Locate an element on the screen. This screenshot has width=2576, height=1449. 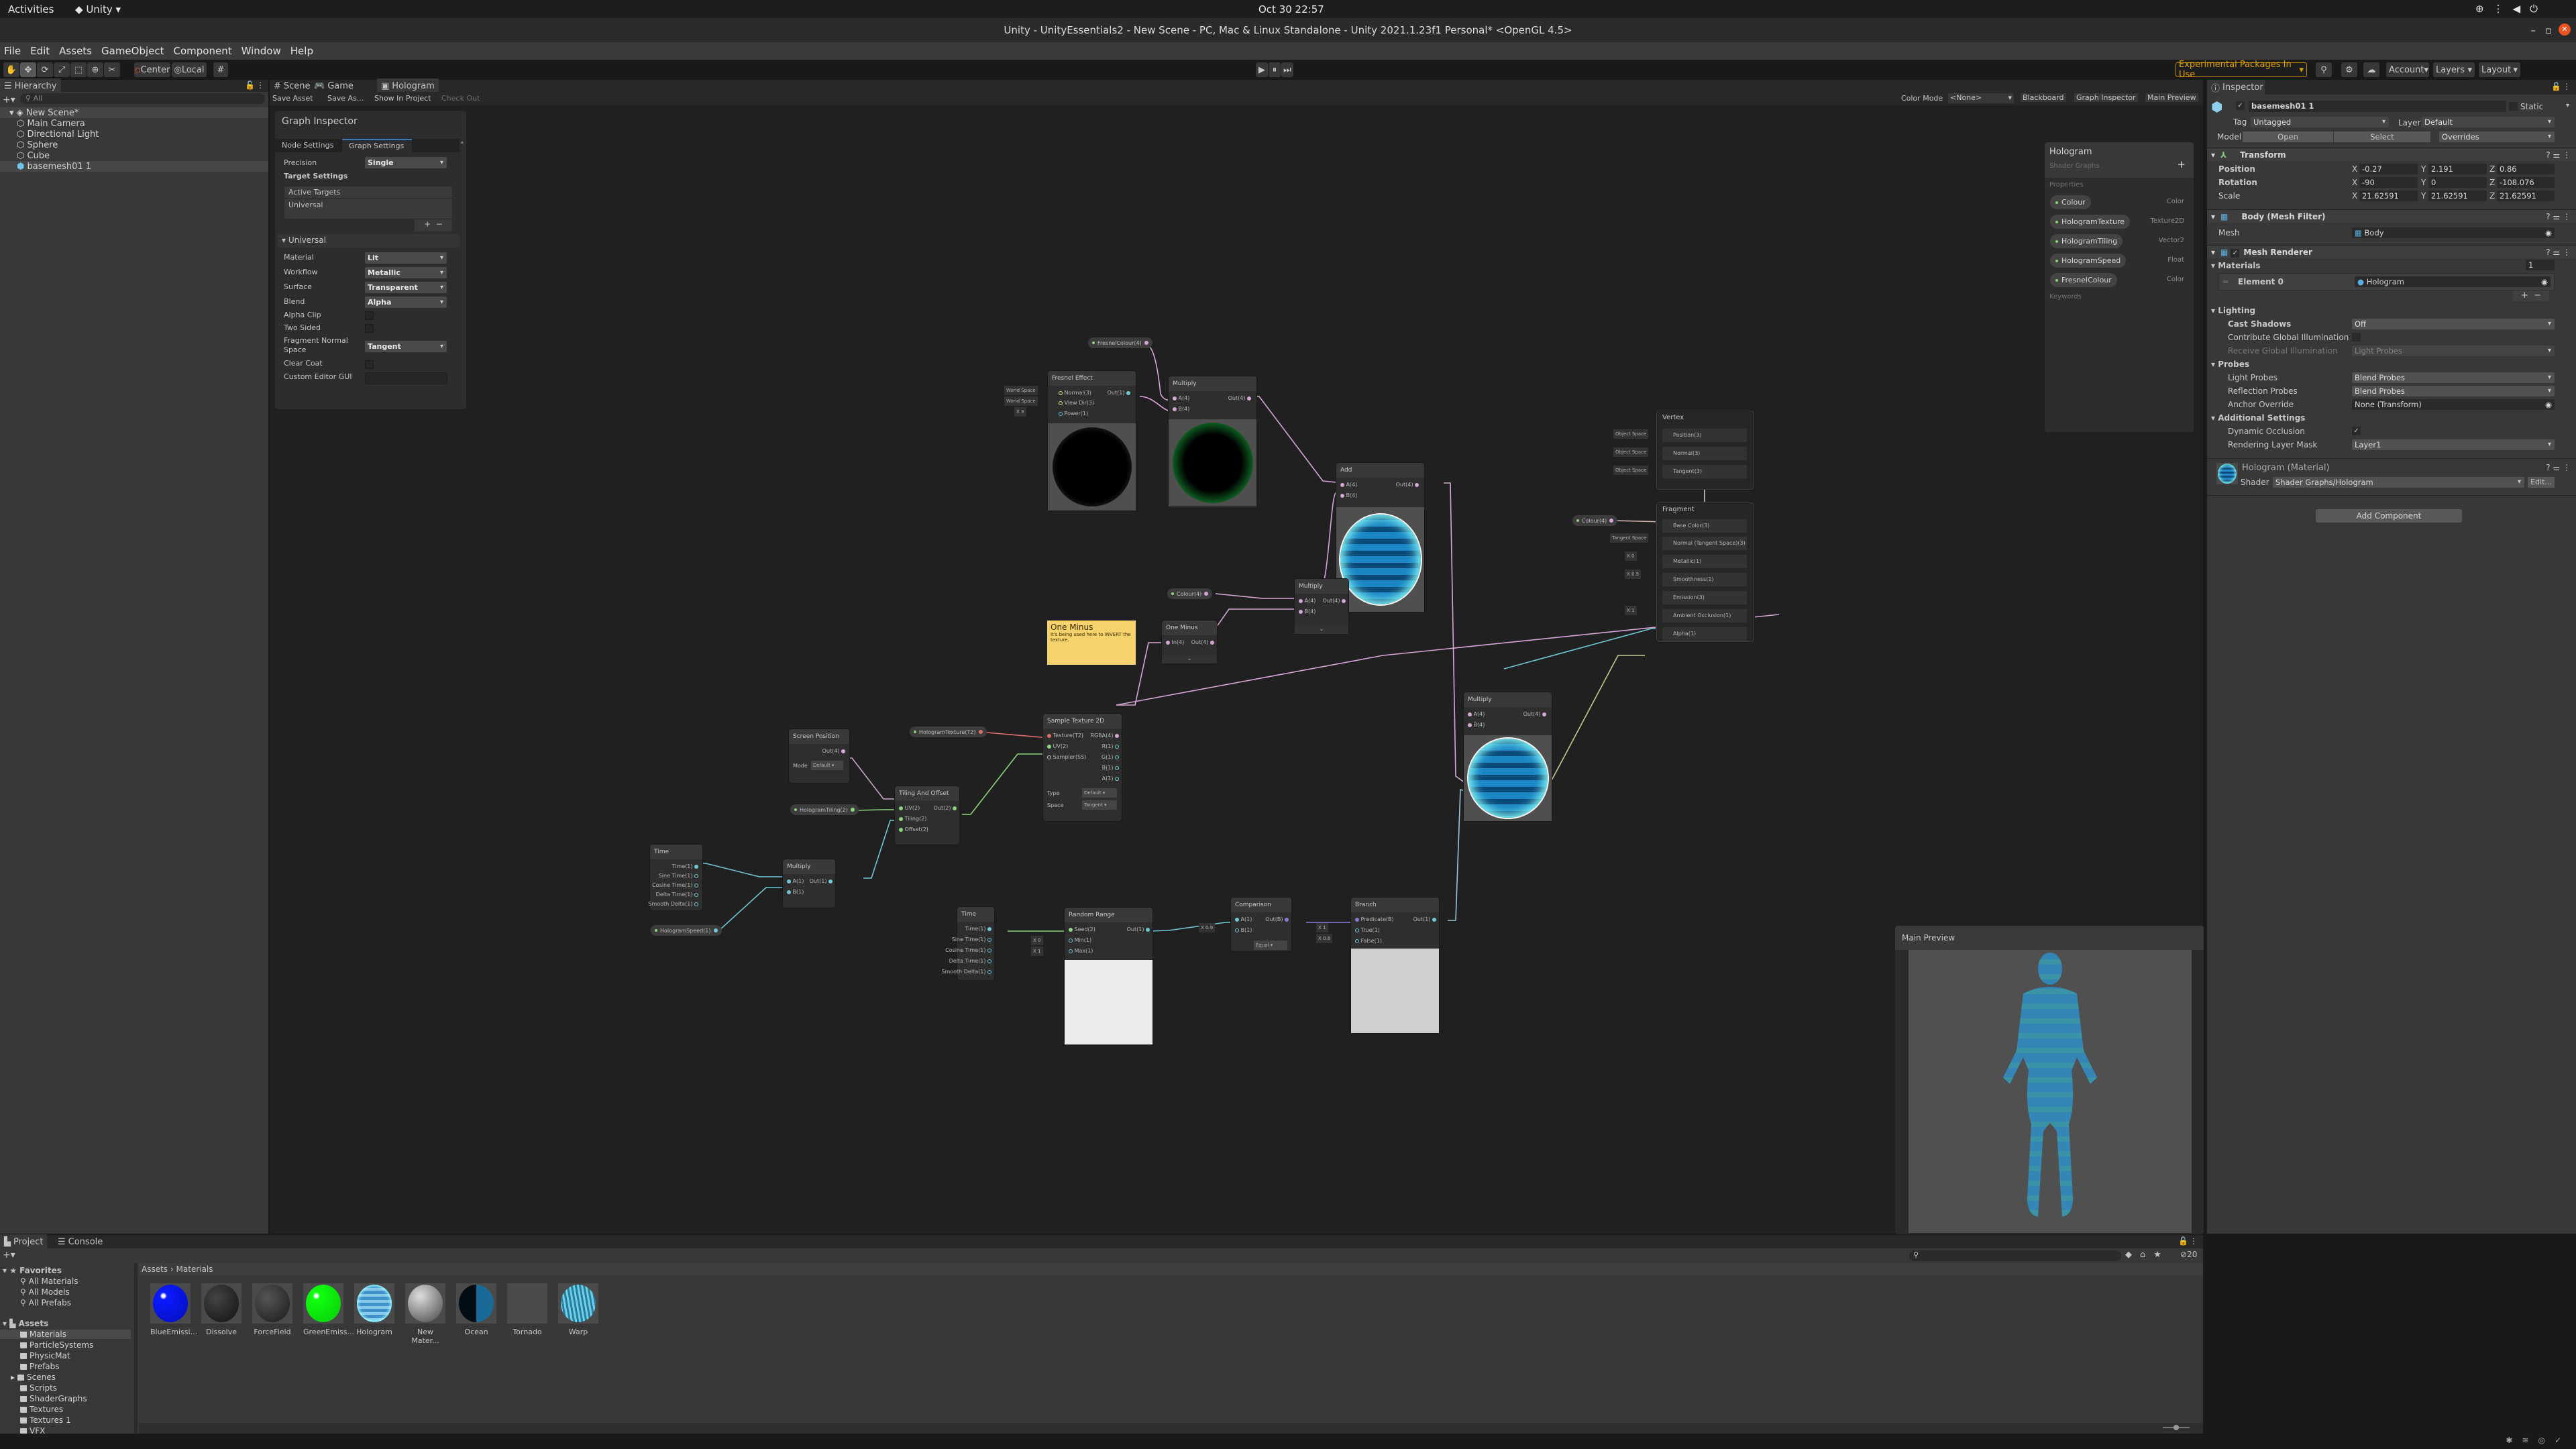
blend-dropdown: Alpha is located at coordinates (406, 302).